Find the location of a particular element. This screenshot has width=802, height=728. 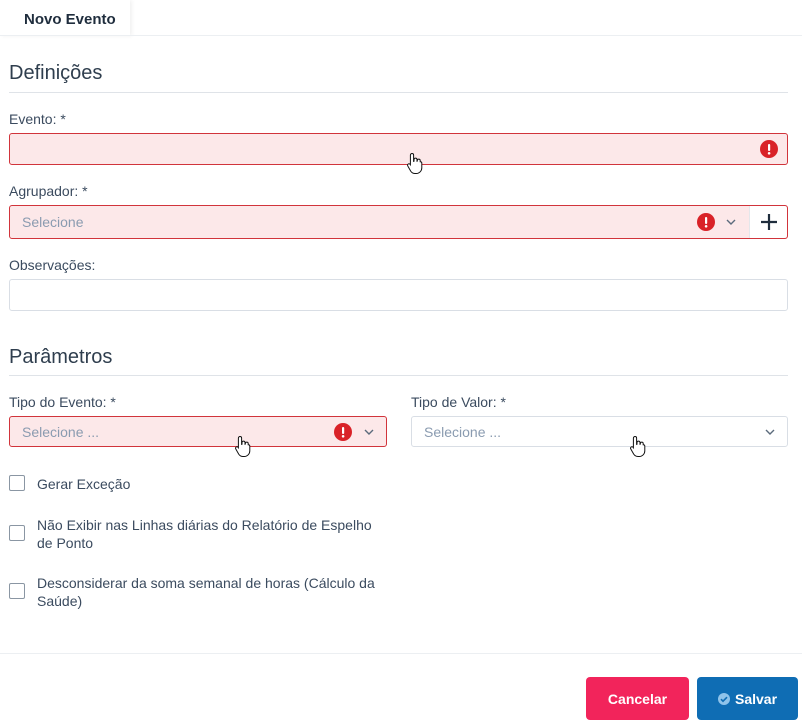

section-title-parametros: Parâmetros is located at coordinates (61, 357).